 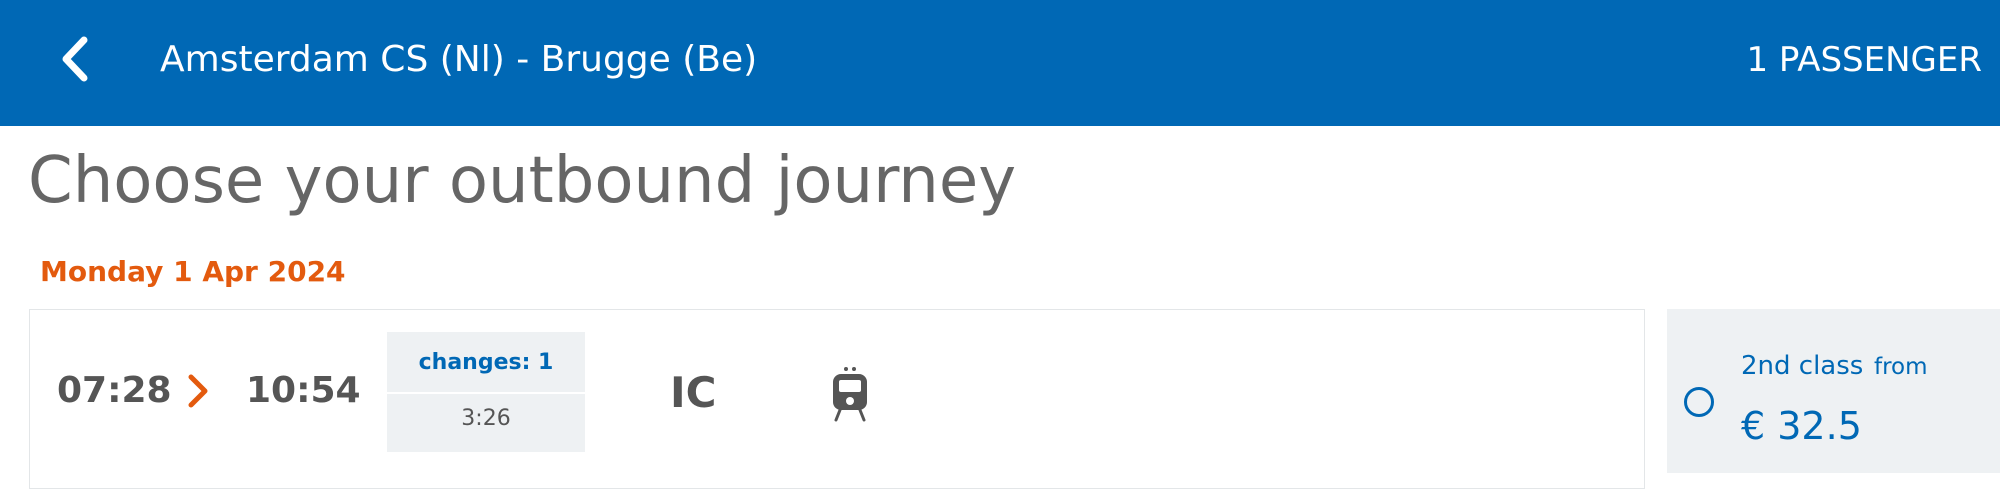 I want to click on fare-from-label: from, so click(x=1901, y=367).